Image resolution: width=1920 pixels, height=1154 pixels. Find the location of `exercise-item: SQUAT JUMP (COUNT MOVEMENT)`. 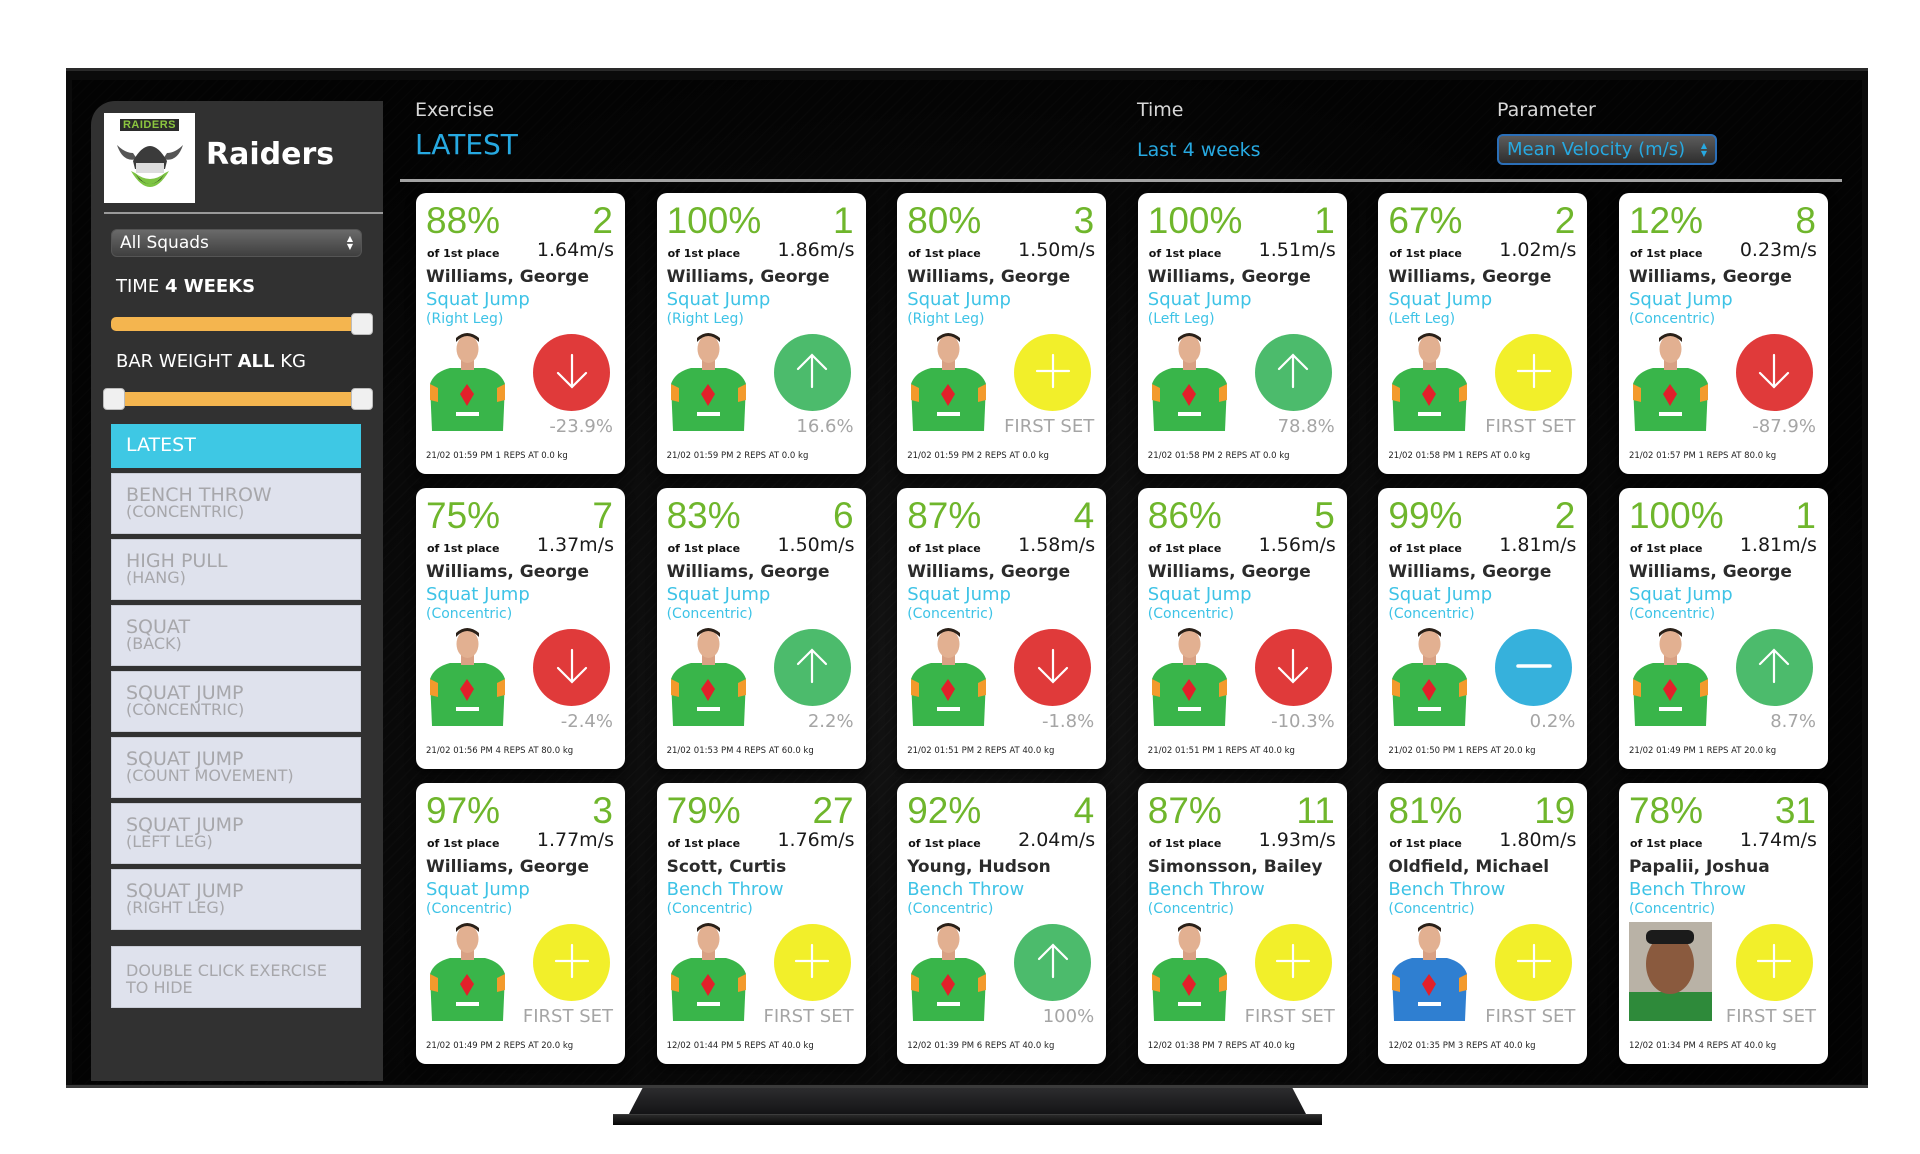

exercise-item: SQUAT JUMP (COUNT MOVEMENT) is located at coordinates (236, 767).